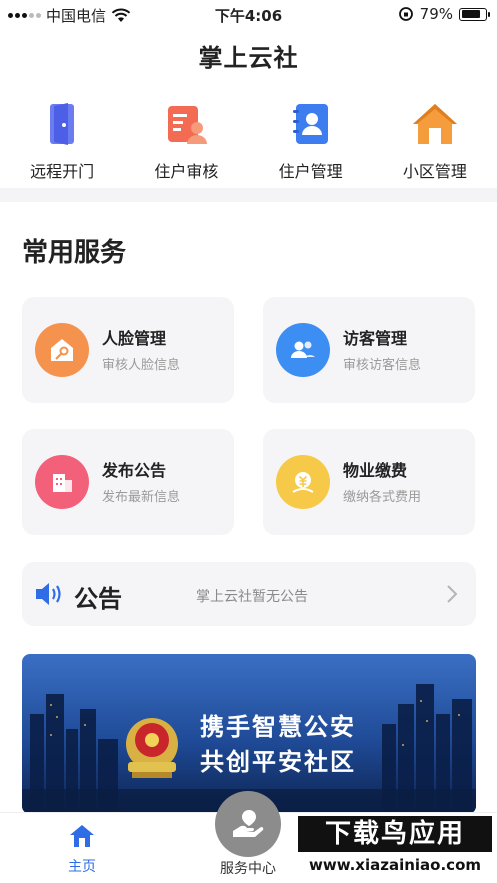 This screenshot has height=883, width=497. What do you see at coordinates (382, 365) in the screenshot?
I see `service-subtitle: 审核访客信息` at bounding box center [382, 365].